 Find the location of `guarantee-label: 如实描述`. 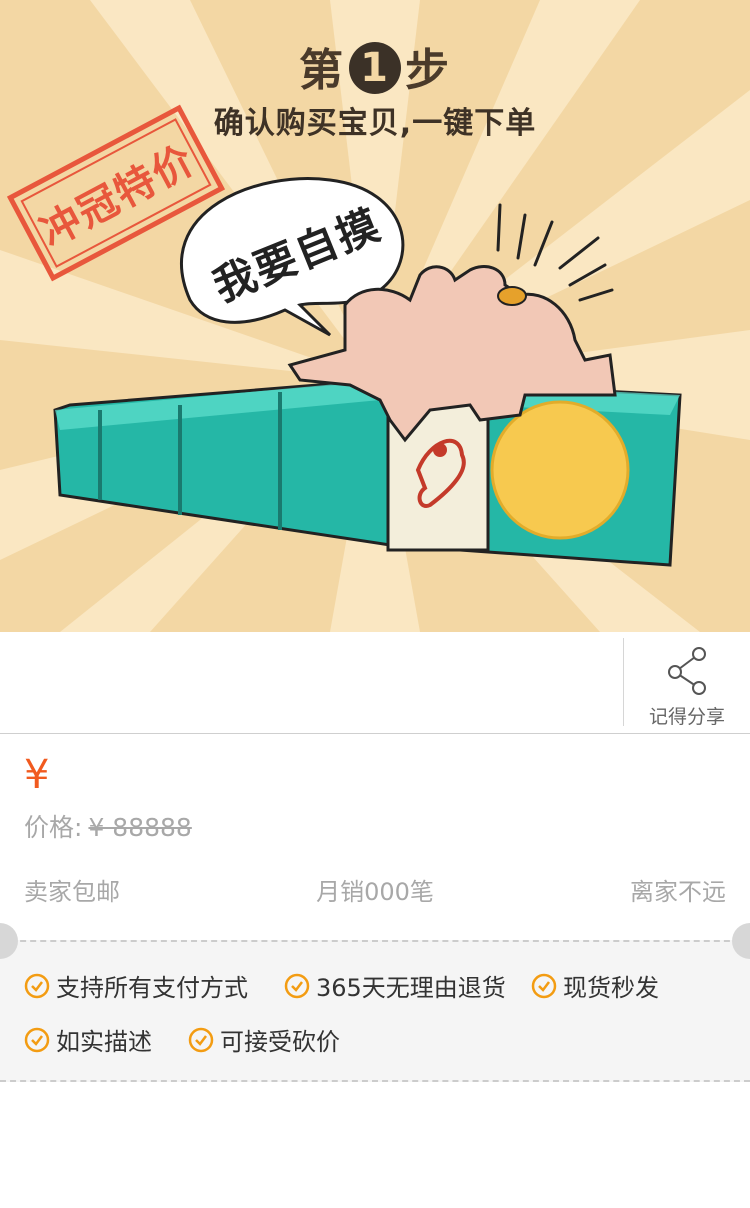

guarantee-label: 如实描述 is located at coordinates (104, 1042).